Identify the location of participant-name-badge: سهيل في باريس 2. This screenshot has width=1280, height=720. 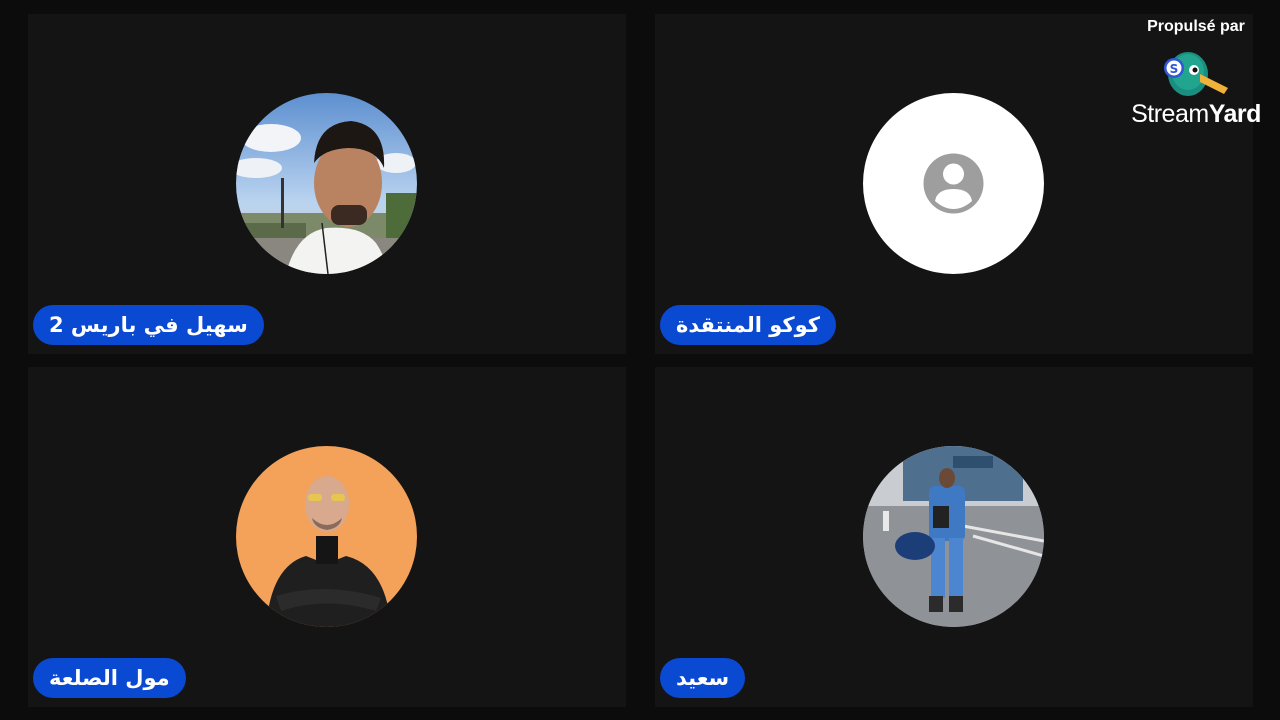
(148, 325).